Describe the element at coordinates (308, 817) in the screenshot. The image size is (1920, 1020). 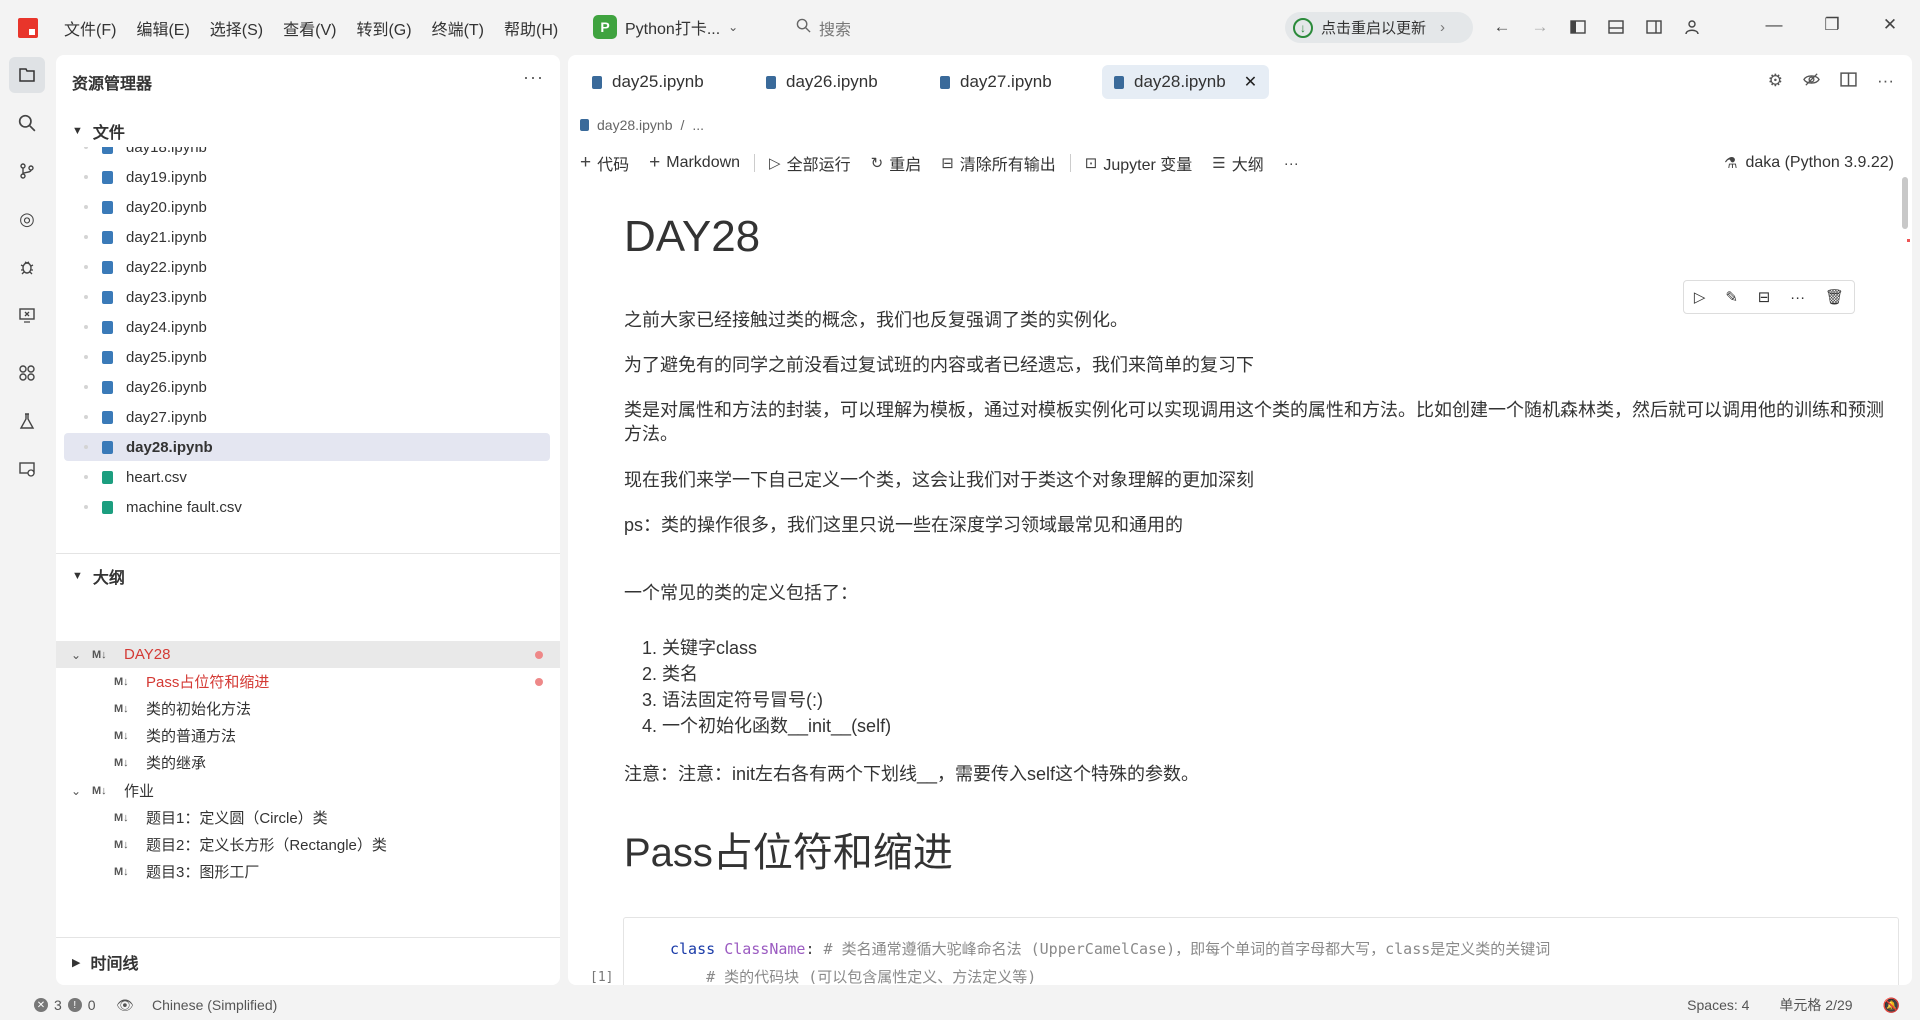
I see `outline-item: M↓ 题目1：定义圆（Circle）类` at that location.